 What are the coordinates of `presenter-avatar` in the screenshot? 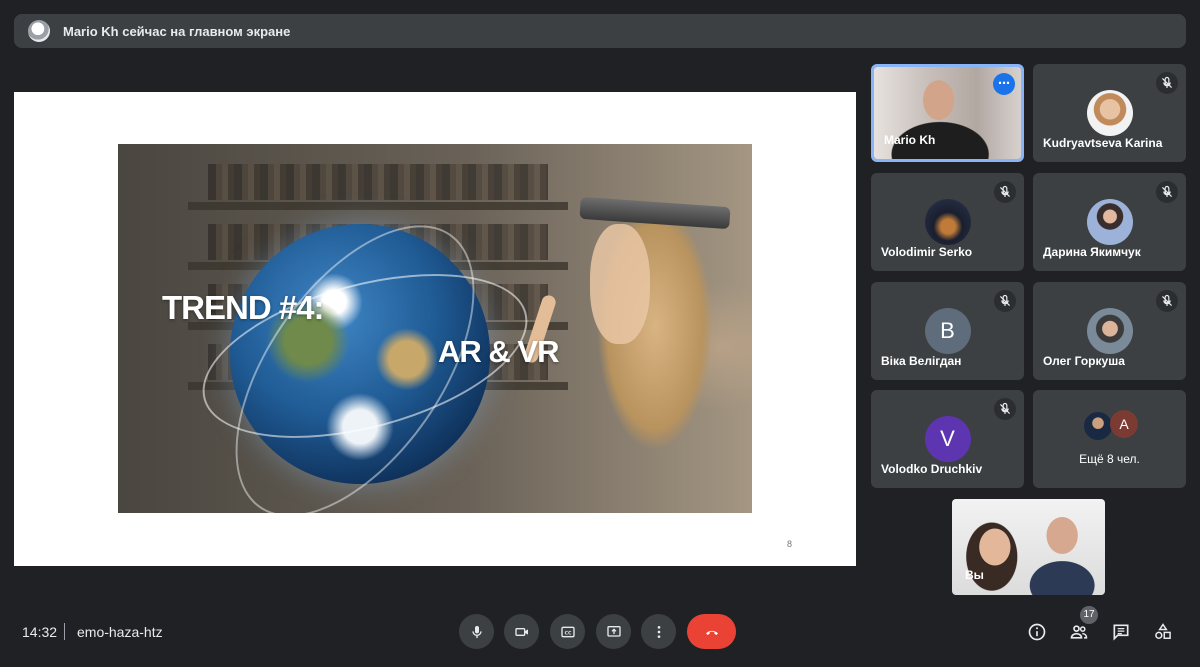 It's located at (39, 31).